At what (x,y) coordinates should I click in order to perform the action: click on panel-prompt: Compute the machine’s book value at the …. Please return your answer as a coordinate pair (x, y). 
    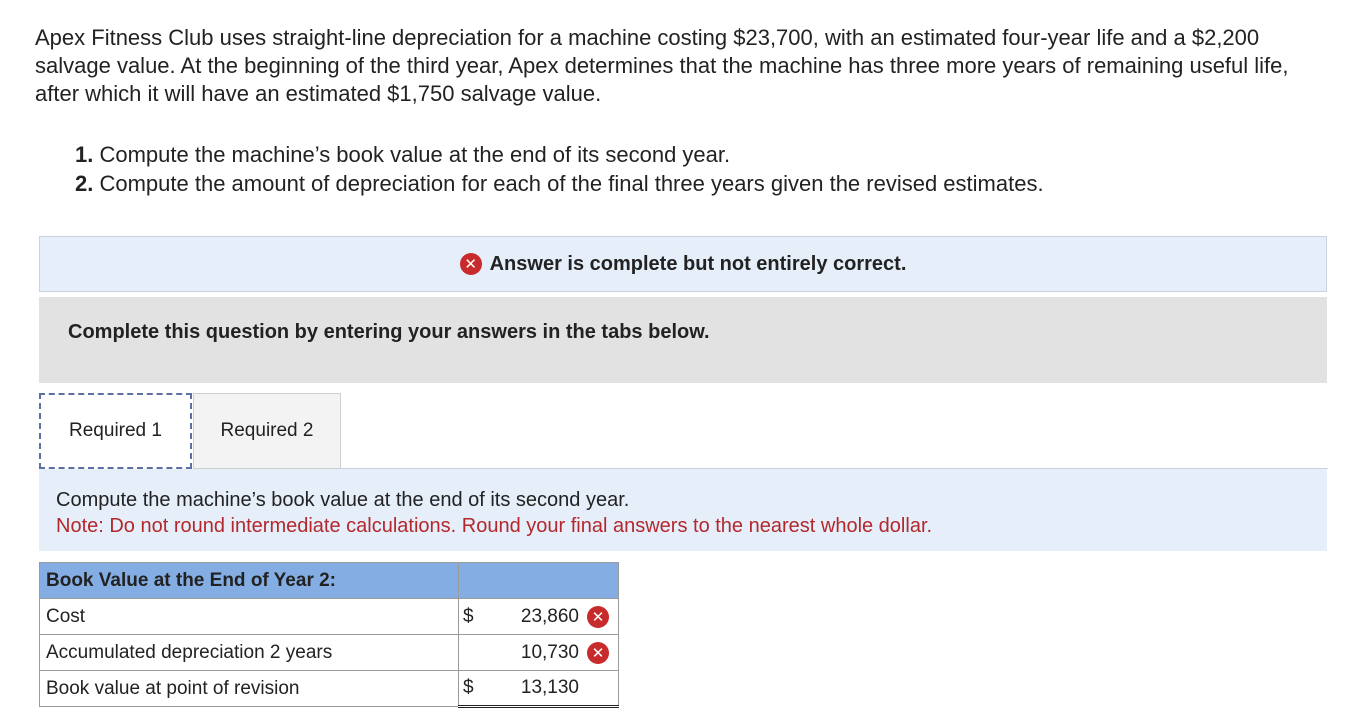
    Looking at the image, I should click on (343, 500).